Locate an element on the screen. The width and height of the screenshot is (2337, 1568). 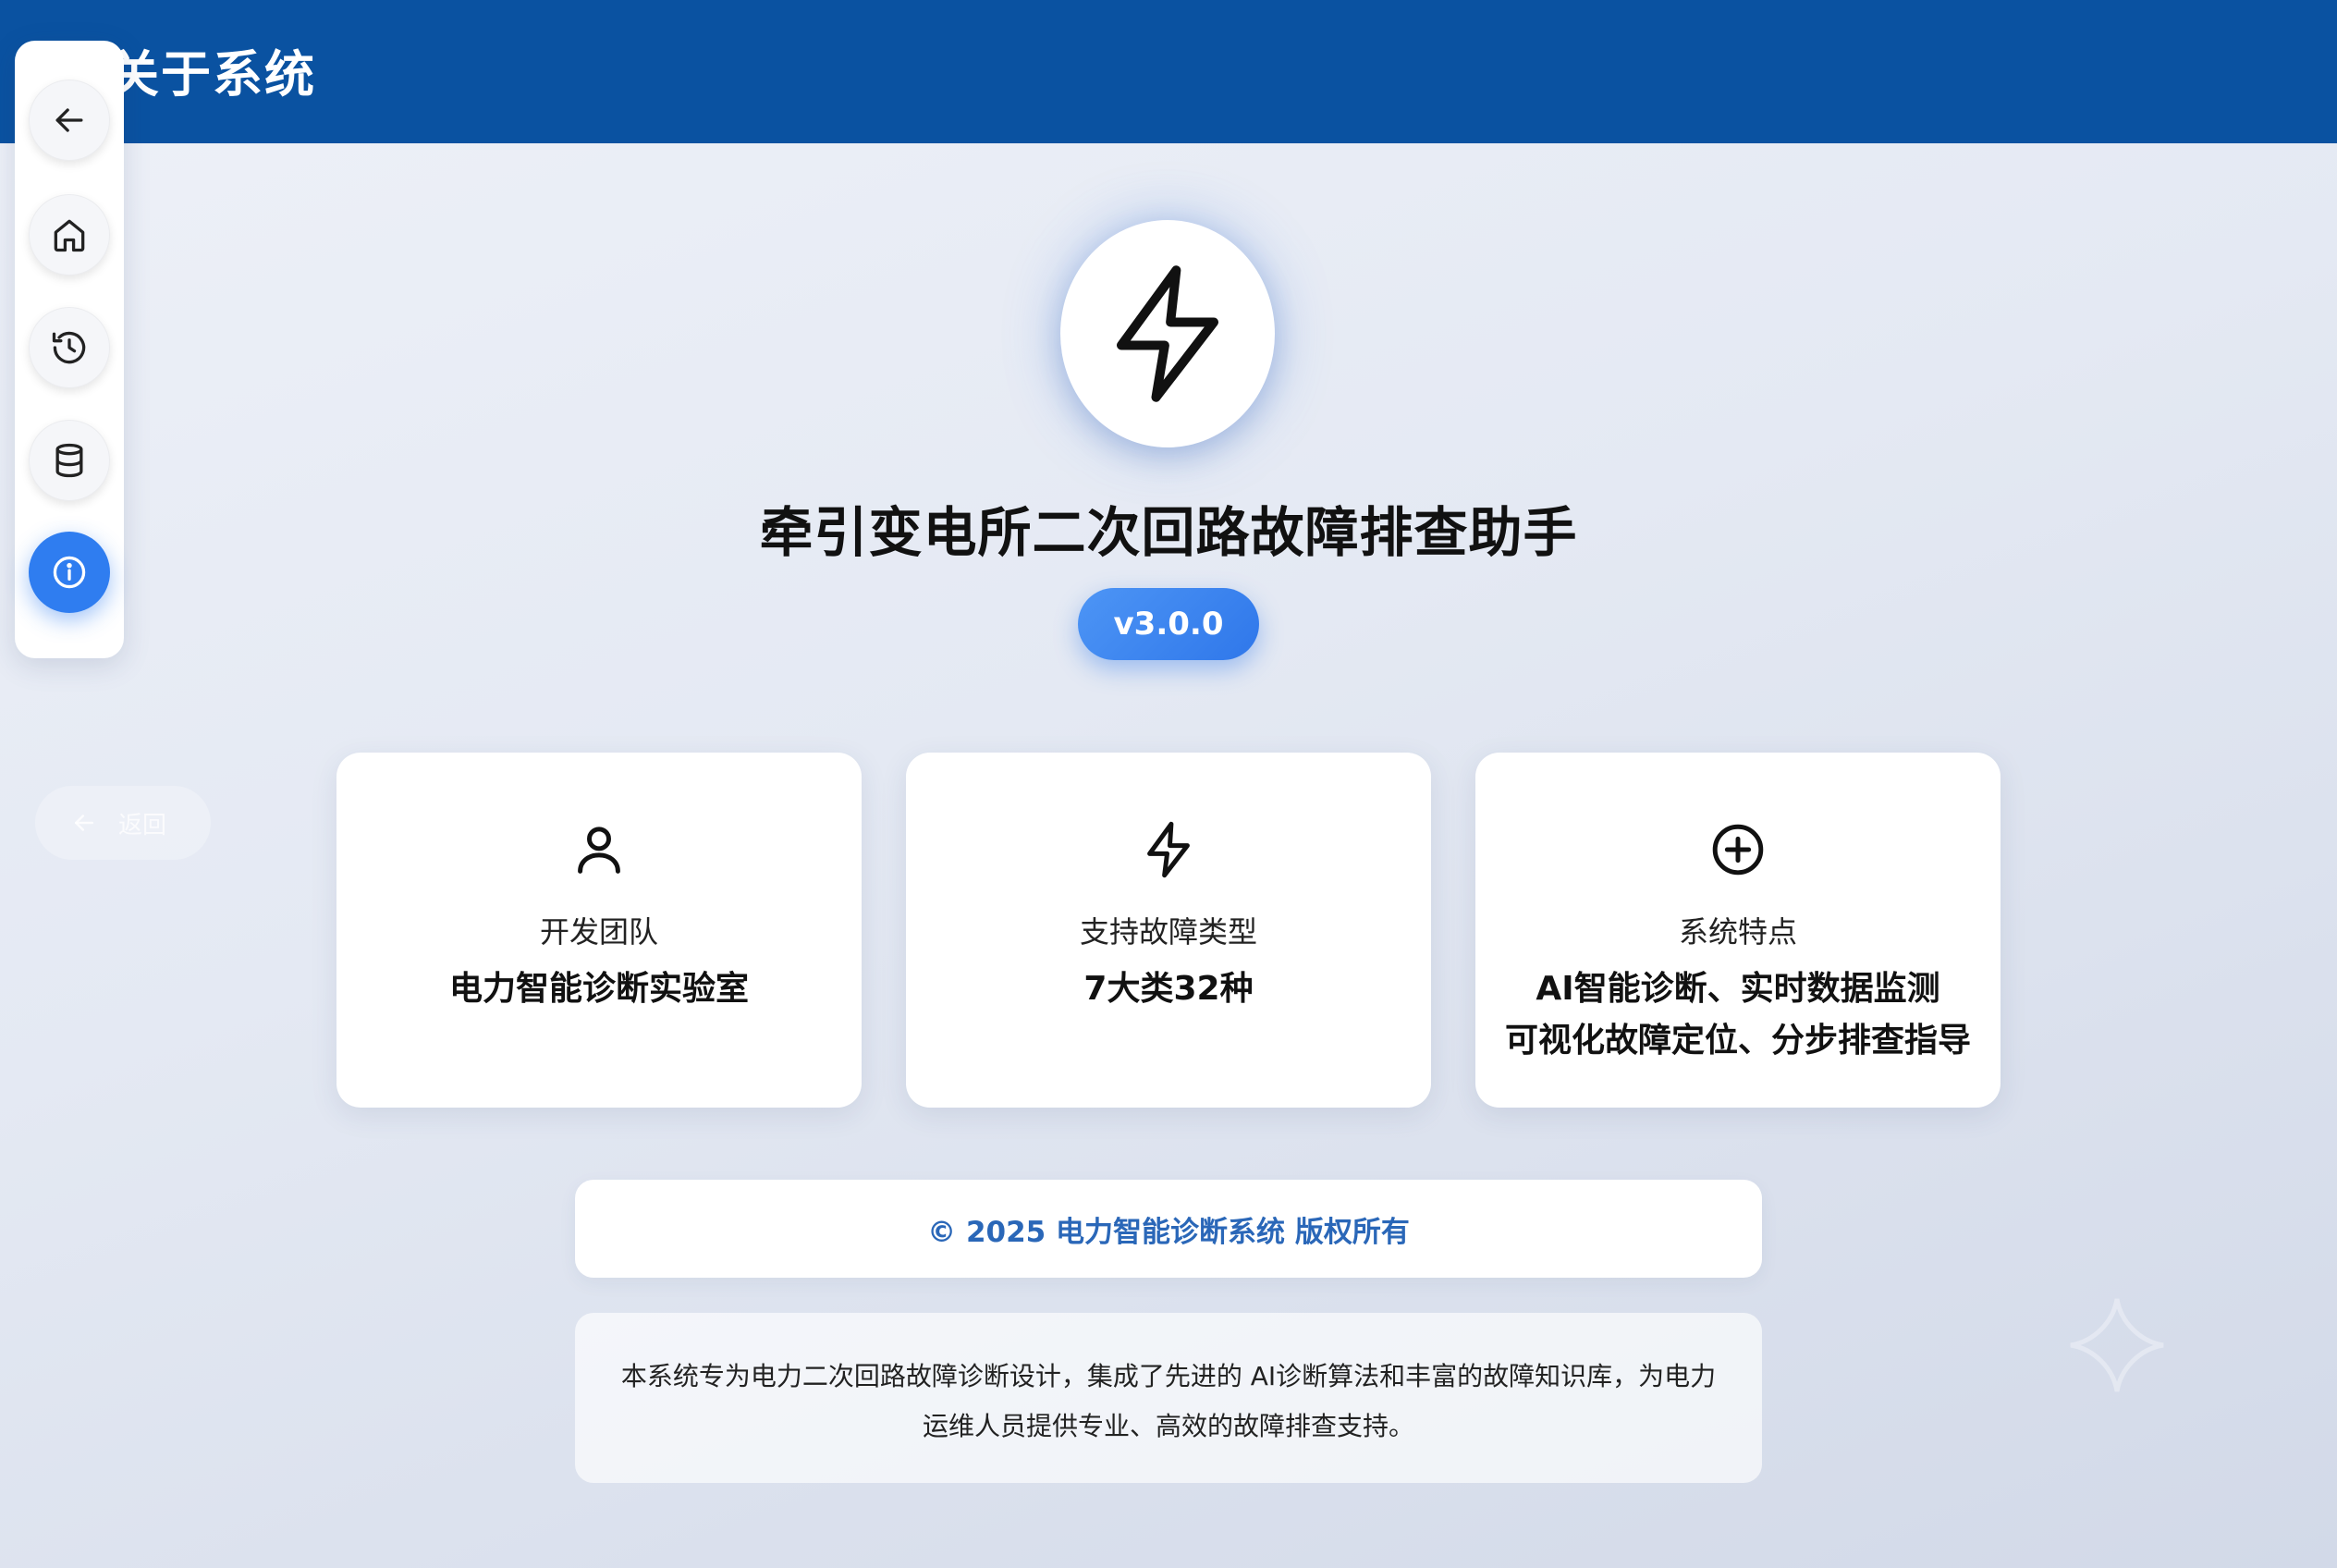
card-label: 开发团队 is located at coordinates (598, 932).